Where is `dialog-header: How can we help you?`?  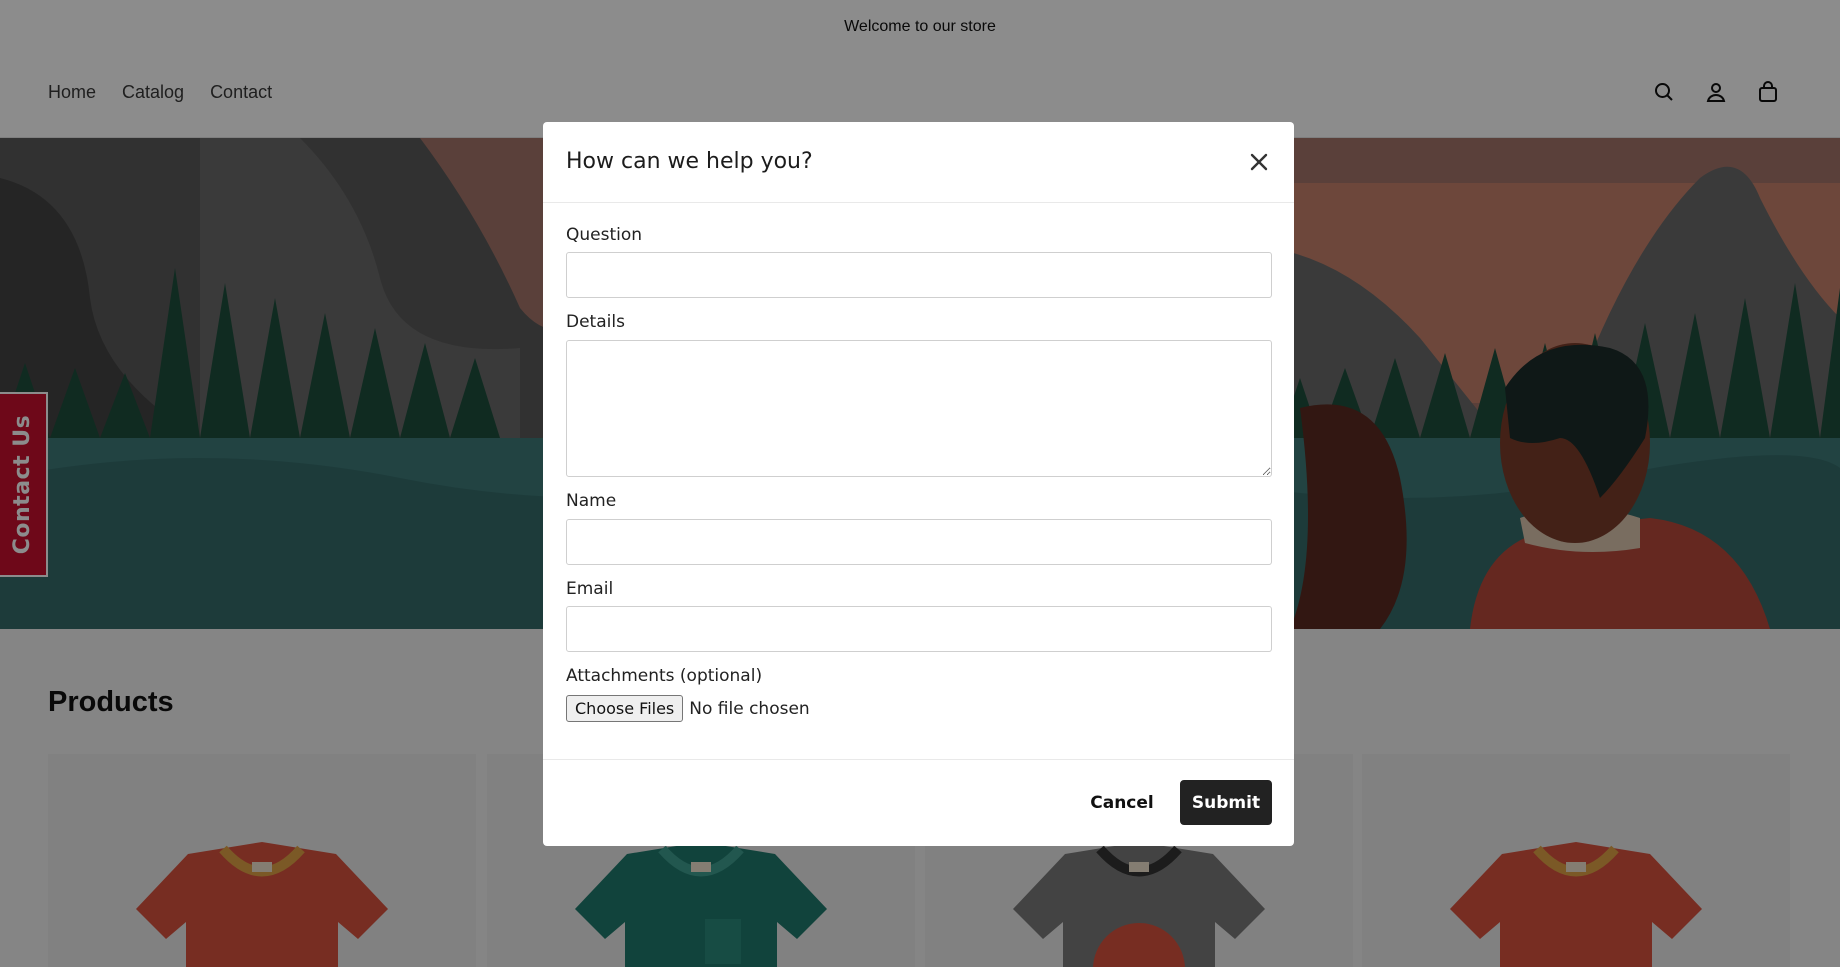 dialog-header: How can we help you? is located at coordinates (918, 162).